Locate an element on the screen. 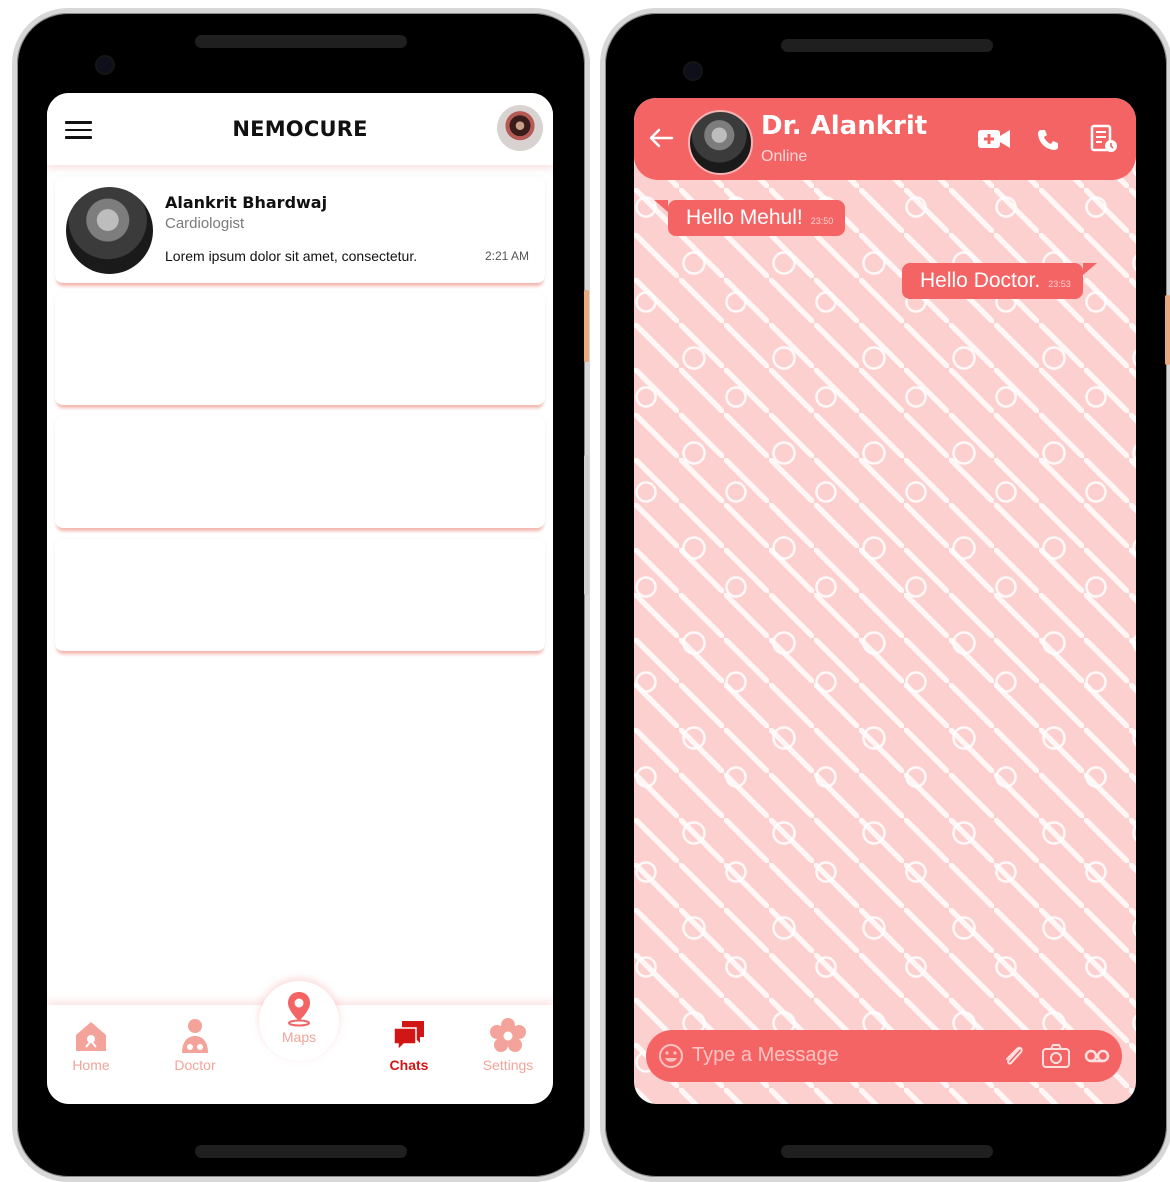 The image size is (1170, 1182). app-bar: NEMOCURE is located at coordinates (300, 129).